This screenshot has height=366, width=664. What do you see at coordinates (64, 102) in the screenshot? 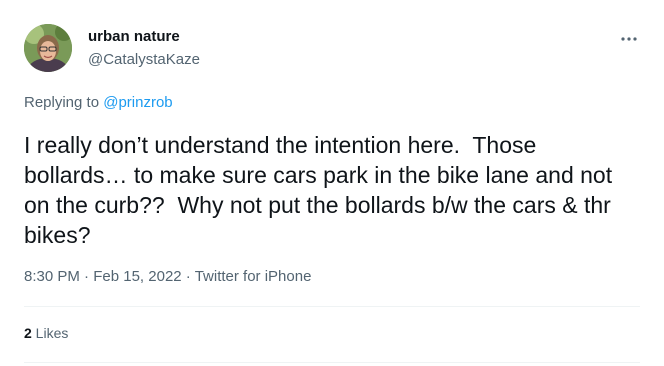
I see `replying-to-label: Replying to` at bounding box center [64, 102].